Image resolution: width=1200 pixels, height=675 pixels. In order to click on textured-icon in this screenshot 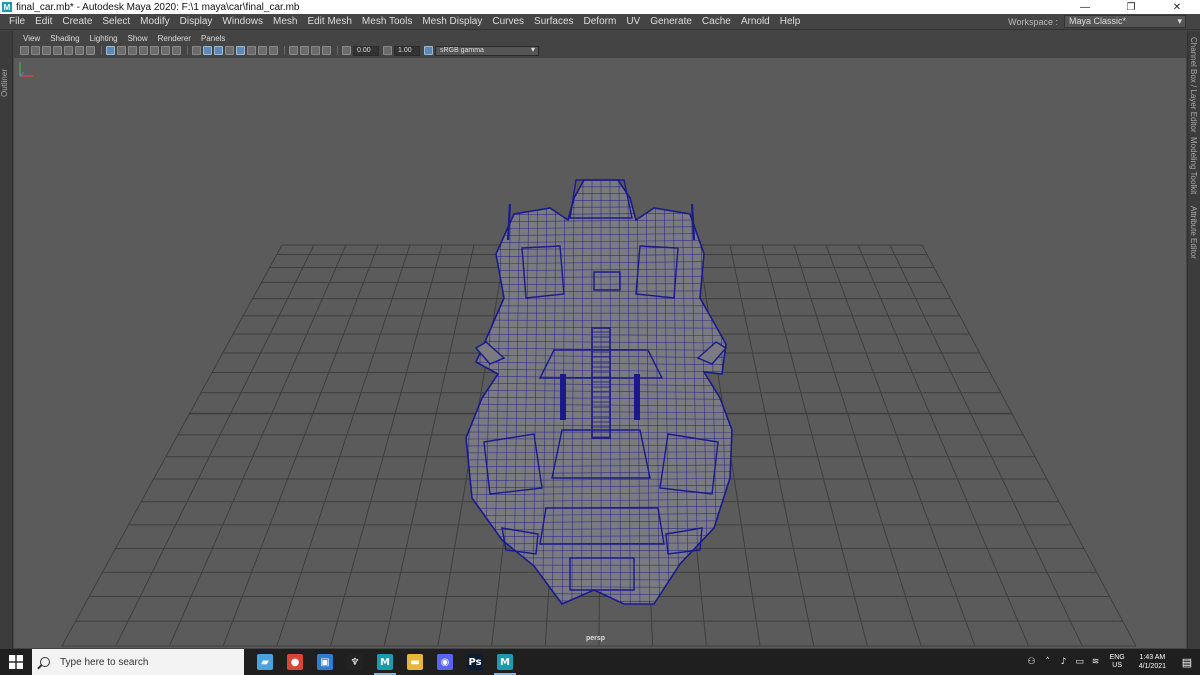, I will do `click(229, 50)`.